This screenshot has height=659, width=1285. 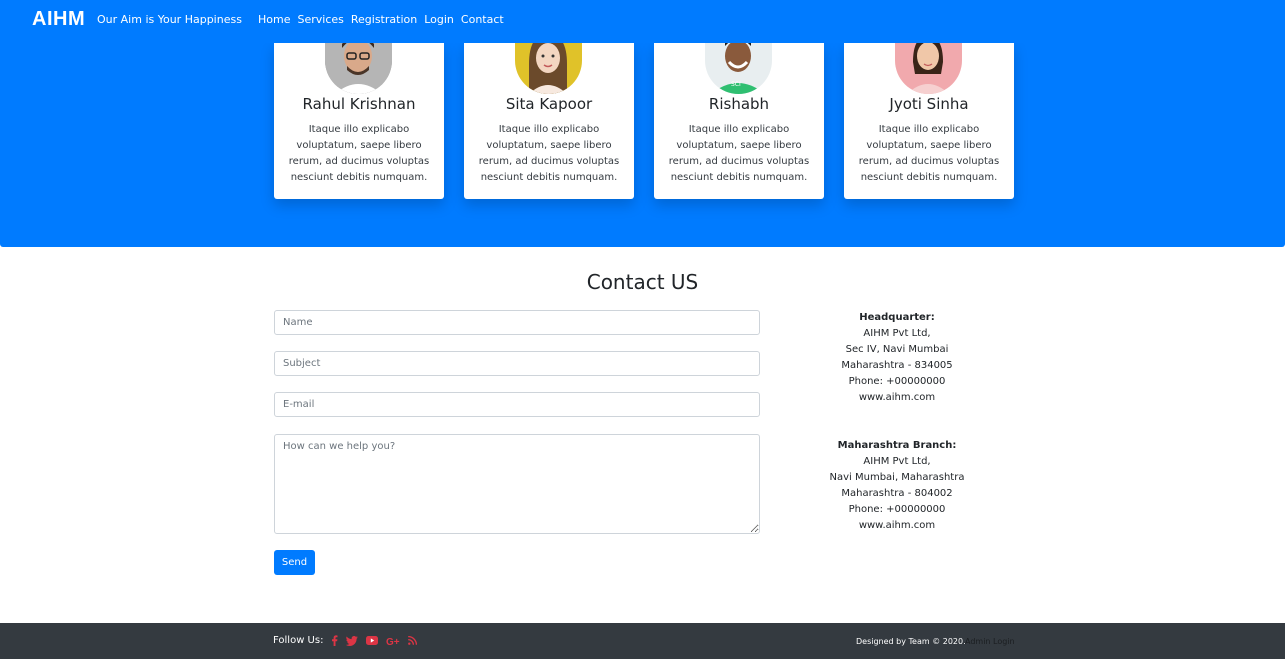 I want to click on name-input, so click(x=517, y=322).